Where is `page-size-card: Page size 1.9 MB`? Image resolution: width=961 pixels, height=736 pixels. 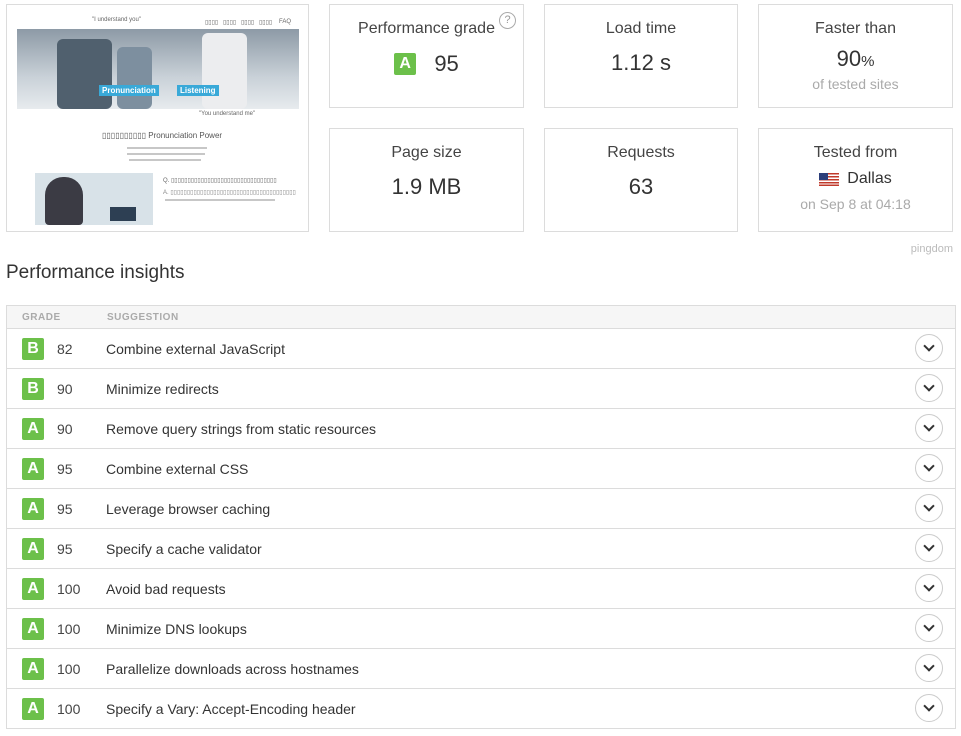
page-size-card: Page size 1.9 MB is located at coordinates (426, 180).